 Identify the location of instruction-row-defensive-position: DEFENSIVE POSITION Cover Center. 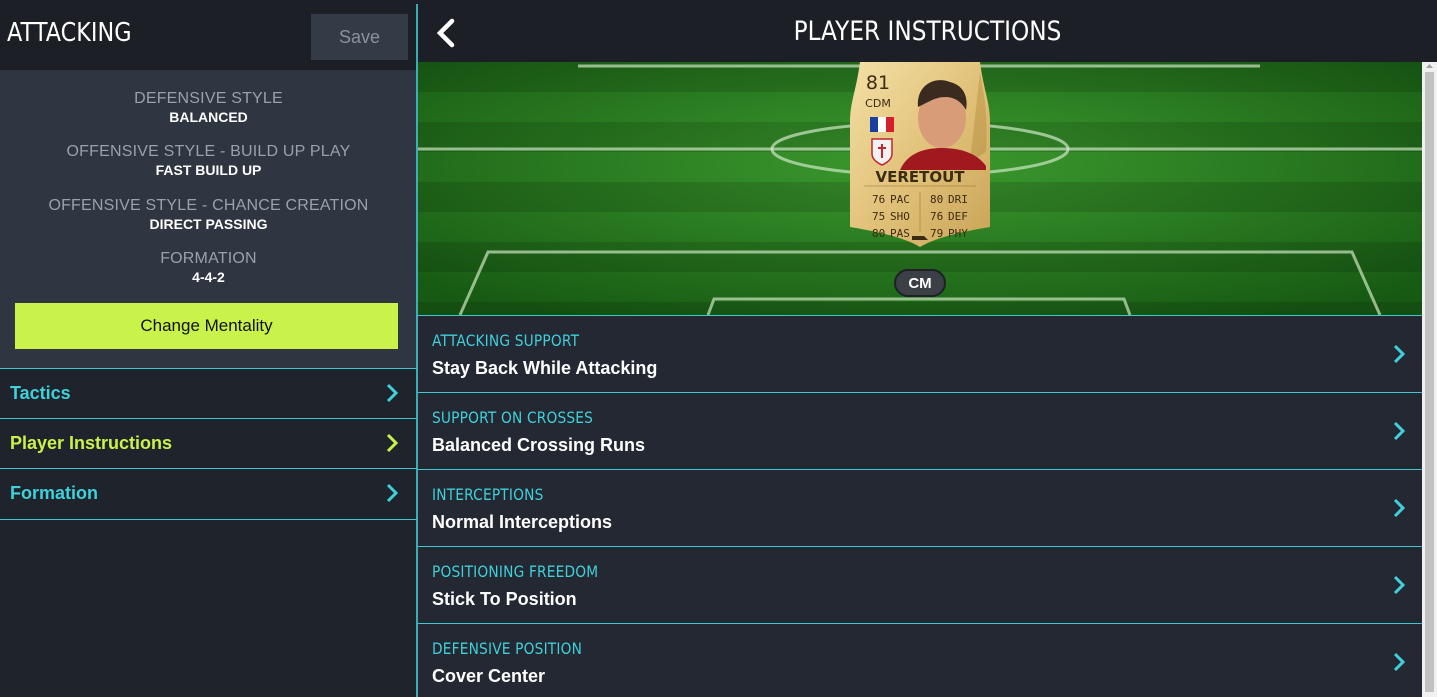
(920, 660).